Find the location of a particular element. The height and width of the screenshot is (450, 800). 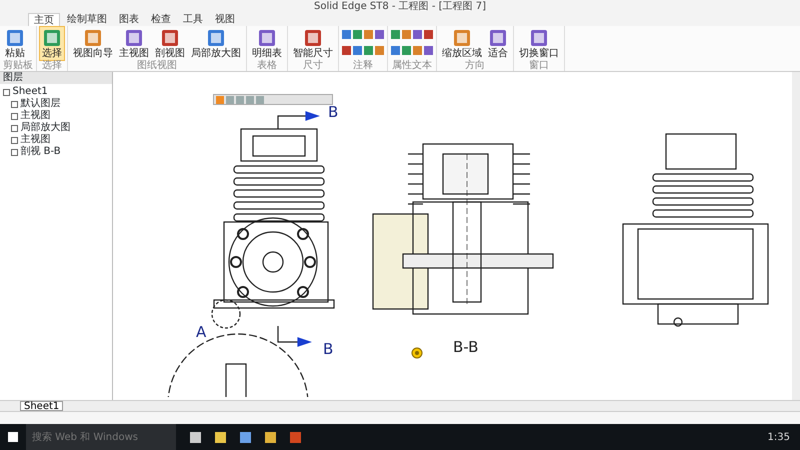

tree-item: Sheet1 is located at coordinates (30, 92).